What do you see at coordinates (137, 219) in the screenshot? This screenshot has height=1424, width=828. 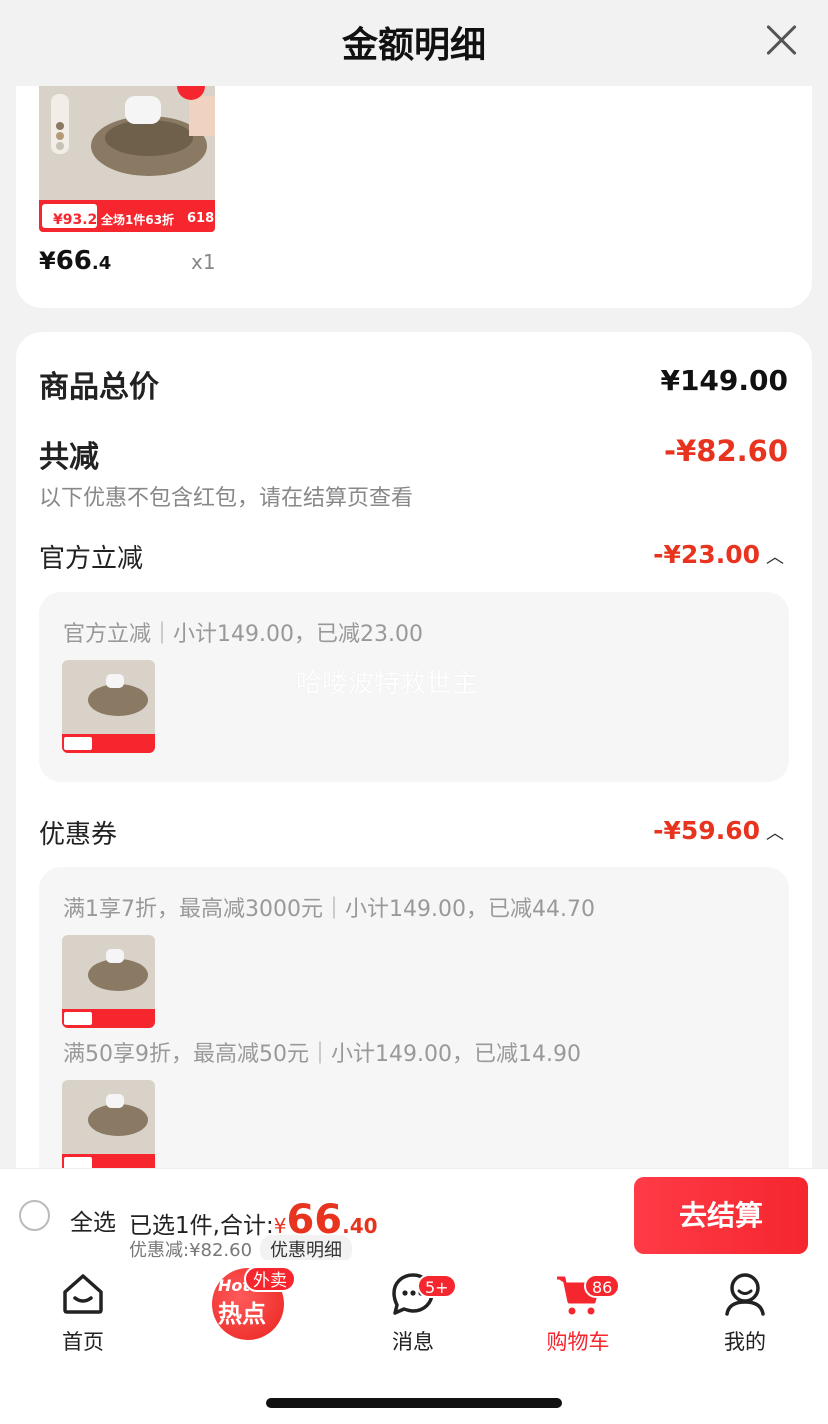 I see `img-promo: 全场1件63折` at bounding box center [137, 219].